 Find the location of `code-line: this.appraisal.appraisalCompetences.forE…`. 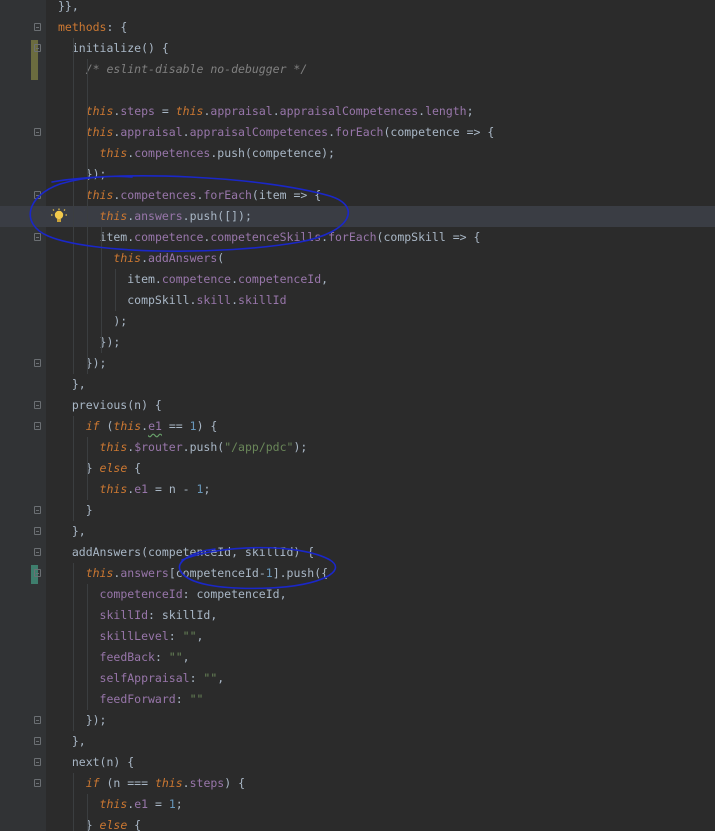

code-line: this.appraisal.appraisalCompetences.forE… is located at coordinates (357, 132).